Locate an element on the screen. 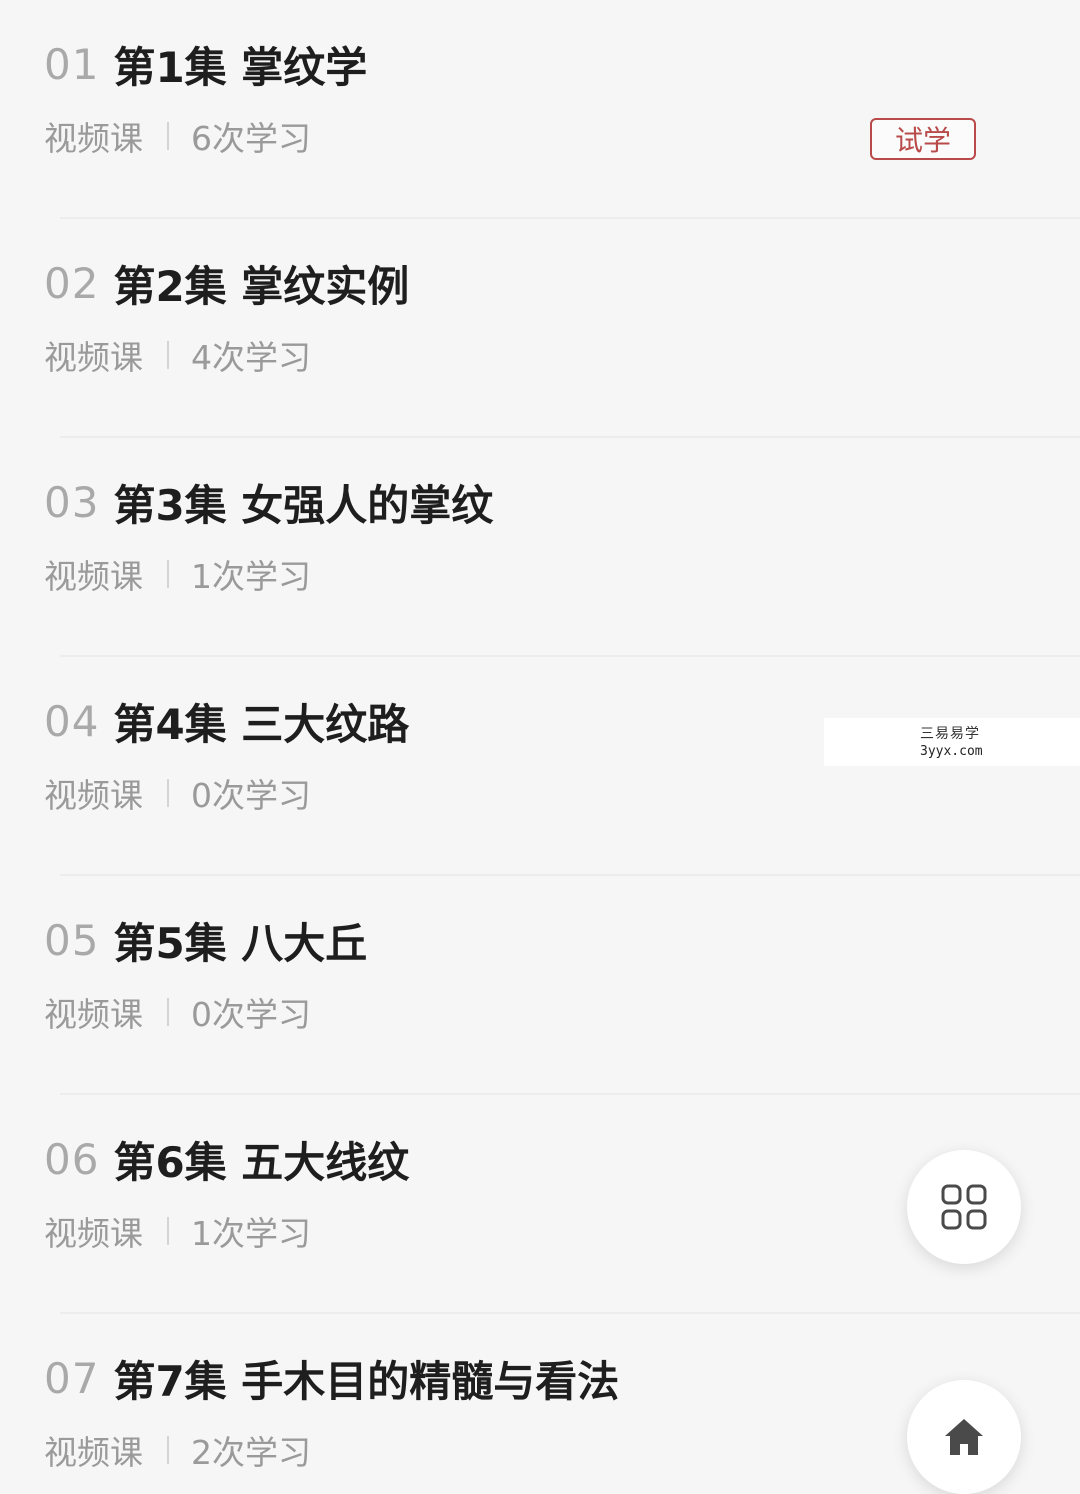 This screenshot has height=1494, width=1080. episode-title: 第2集 掌纹实例 is located at coordinates (261, 286).